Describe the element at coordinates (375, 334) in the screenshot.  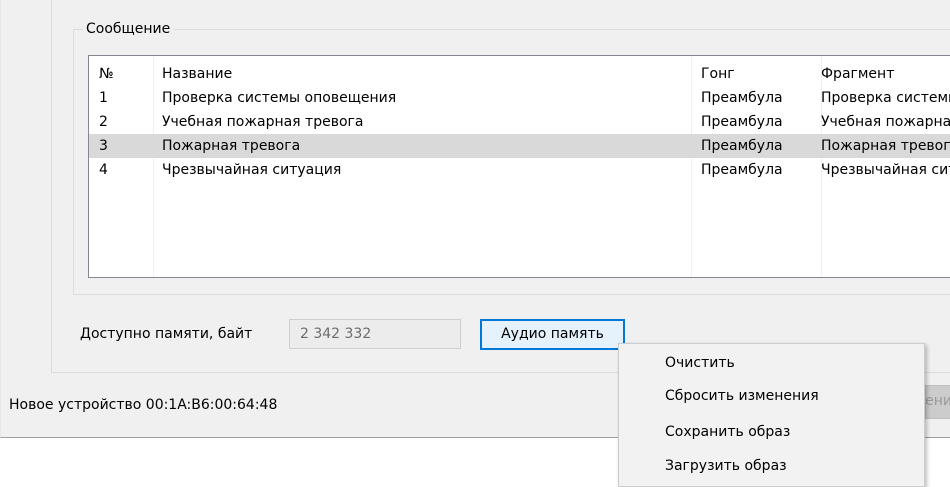
I see `memory-available-field: 2 342 332` at that location.